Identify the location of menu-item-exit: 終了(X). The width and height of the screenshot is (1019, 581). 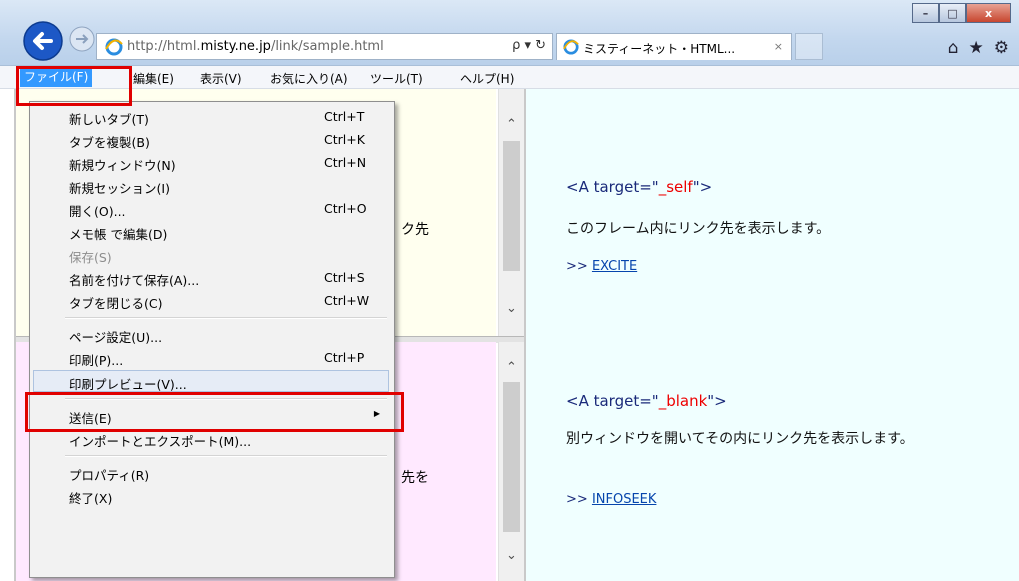
(212, 496).